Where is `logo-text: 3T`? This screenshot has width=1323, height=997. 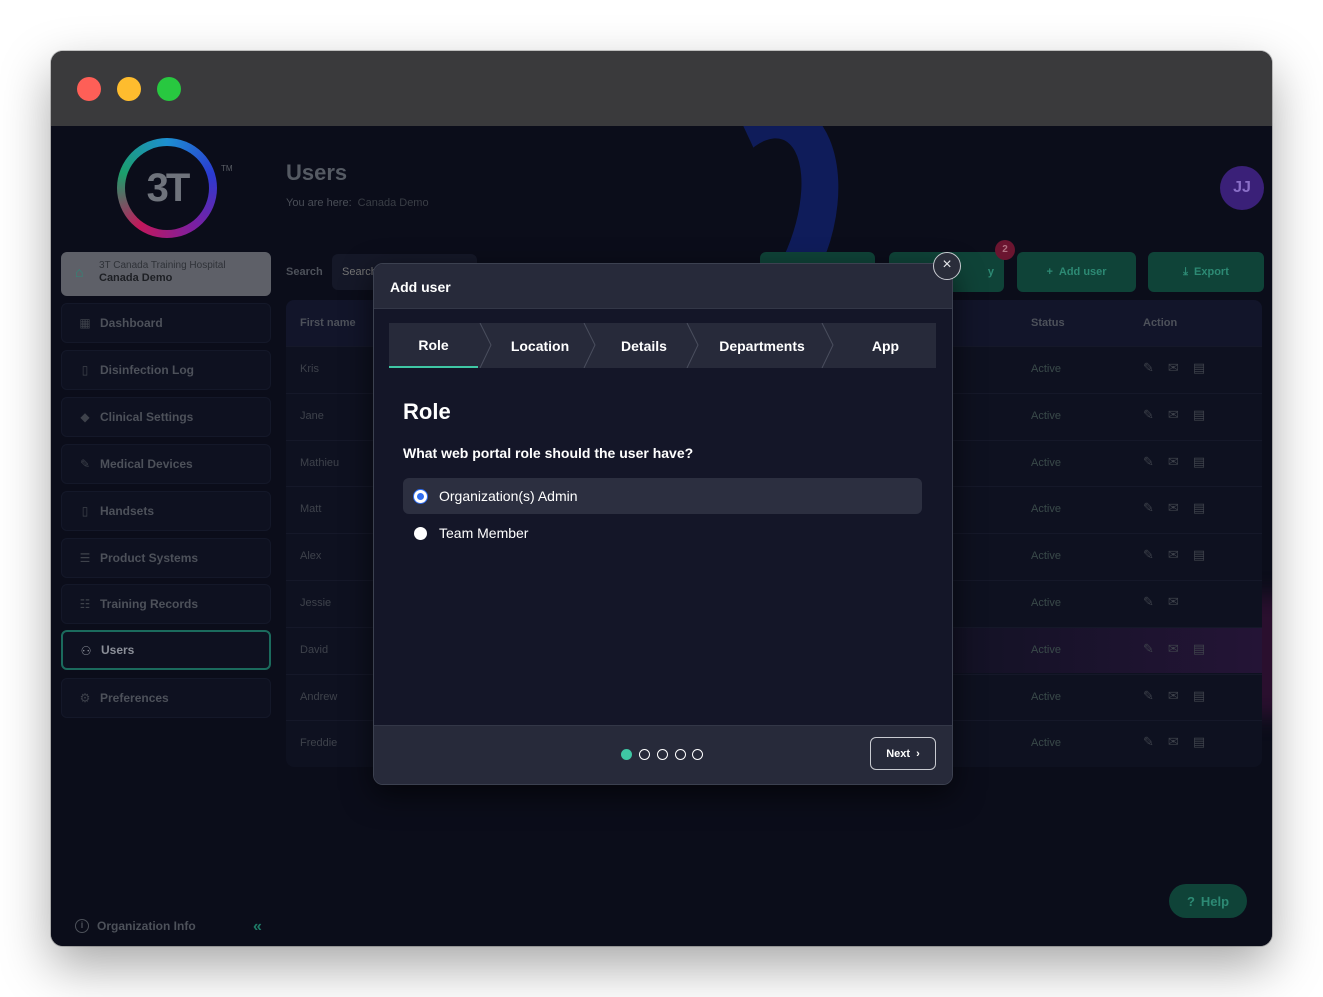
logo-text: 3T is located at coordinates (167, 188).